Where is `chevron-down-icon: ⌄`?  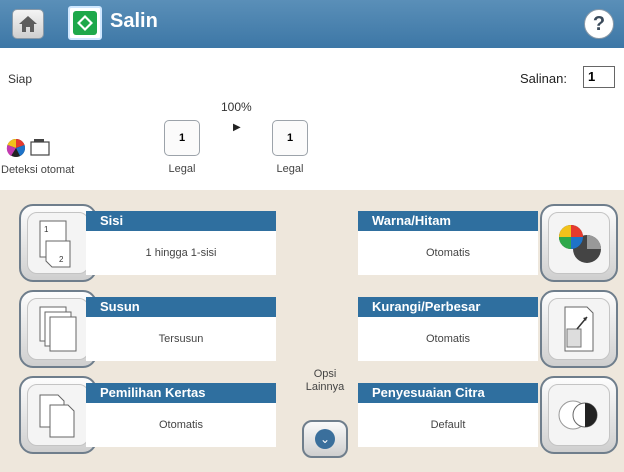 chevron-down-icon: ⌄ is located at coordinates (325, 439).